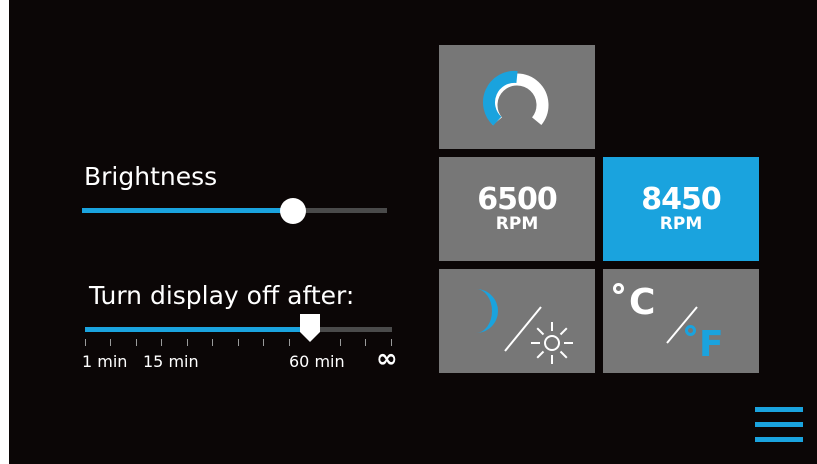 This screenshot has width=817, height=464. I want to click on brightness-slider, so click(234, 210).